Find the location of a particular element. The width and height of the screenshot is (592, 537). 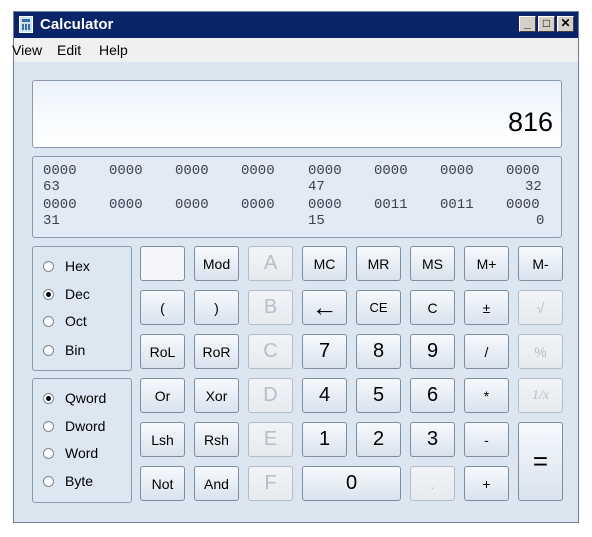

window-title: Calculator is located at coordinates (77, 24).